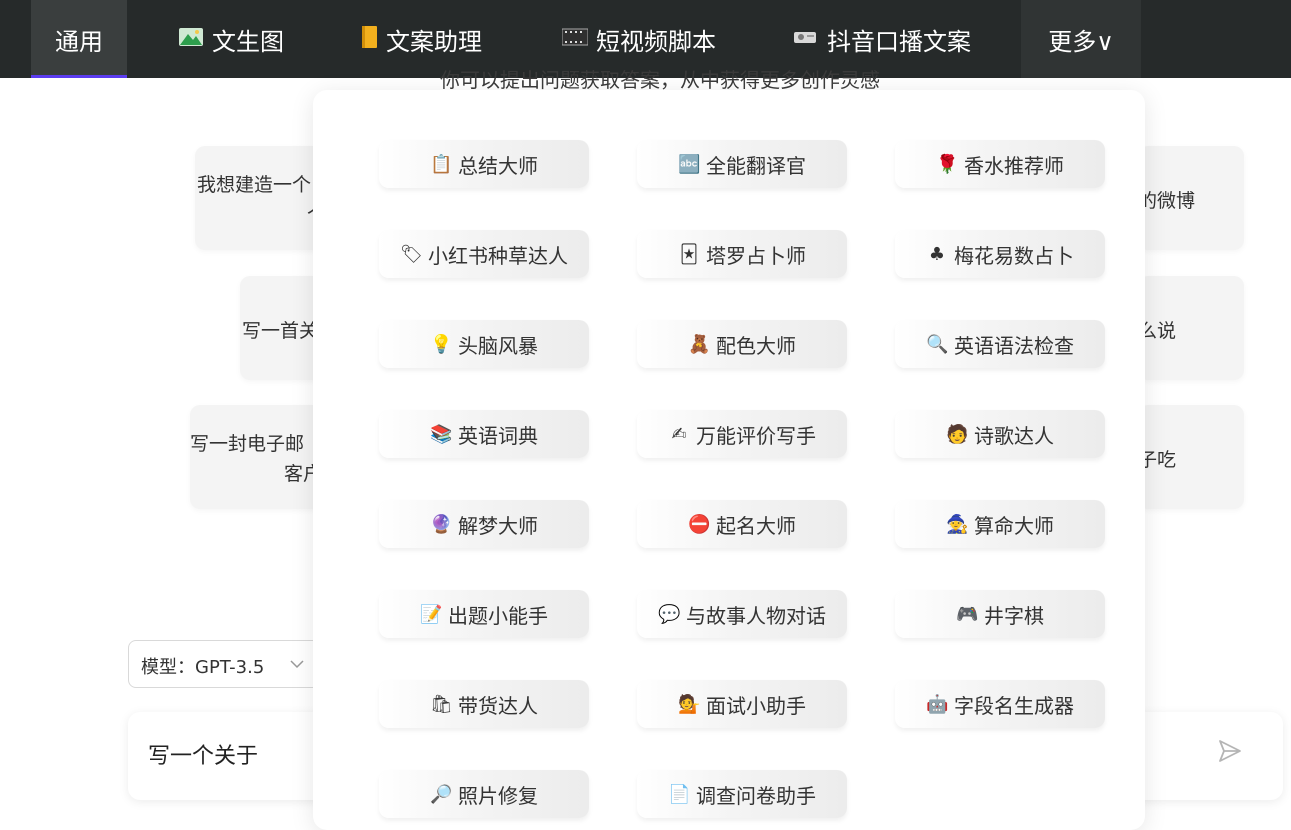 The width and height of the screenshot is (1291, 830). Describe the element at coordinates (441, 524) in the screenshot. I see `crystal-ball-icon: 🔮` at that location.